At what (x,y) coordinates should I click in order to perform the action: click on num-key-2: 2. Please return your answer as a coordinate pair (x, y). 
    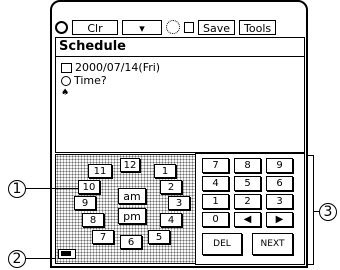
    Looking at the image, I should click on (247, 201).